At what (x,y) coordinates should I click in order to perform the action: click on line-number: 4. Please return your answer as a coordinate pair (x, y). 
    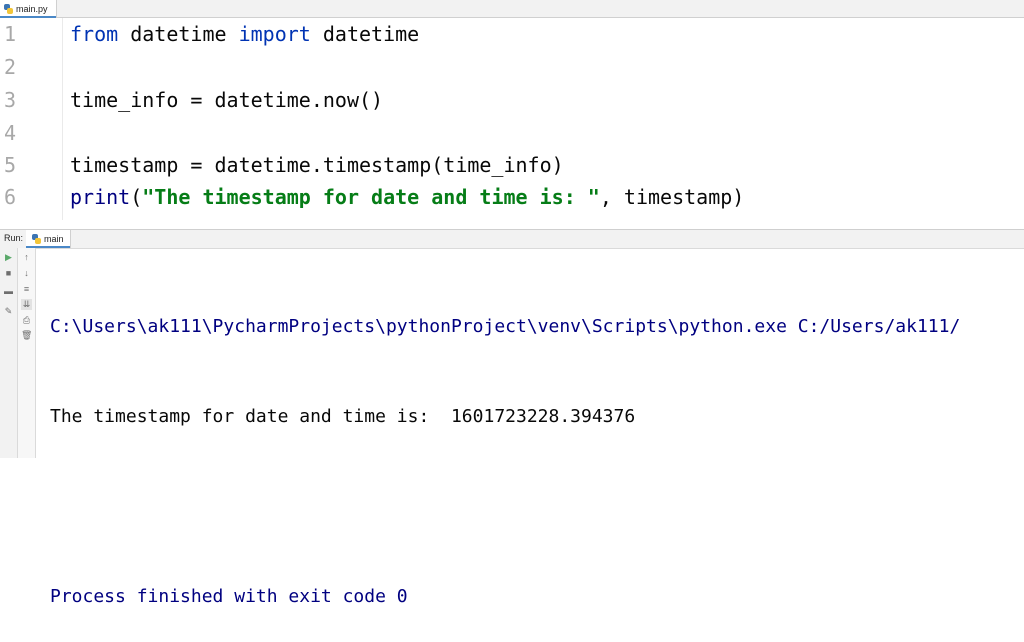
    Looking at the image, I should click on (10, 133).